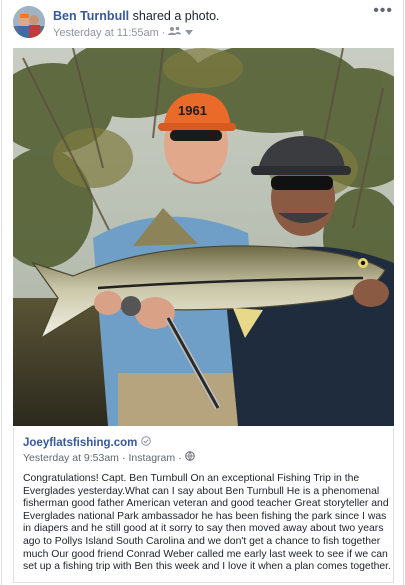  I want to click on shared-via: Instagram, so click(151, 458).